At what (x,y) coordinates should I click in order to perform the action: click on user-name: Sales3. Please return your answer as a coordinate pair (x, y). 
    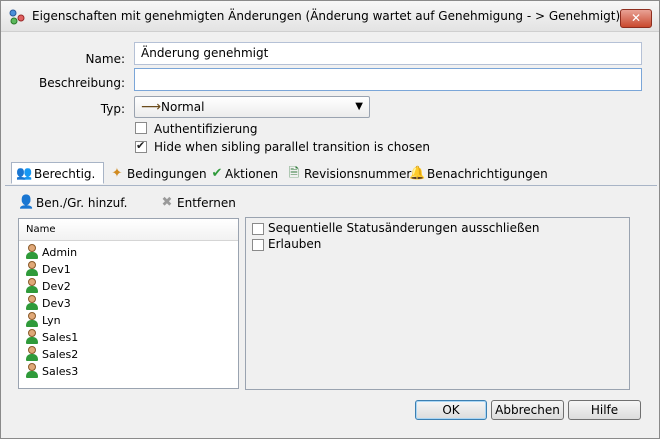
    Looking at the image, I should click on (60, 371).